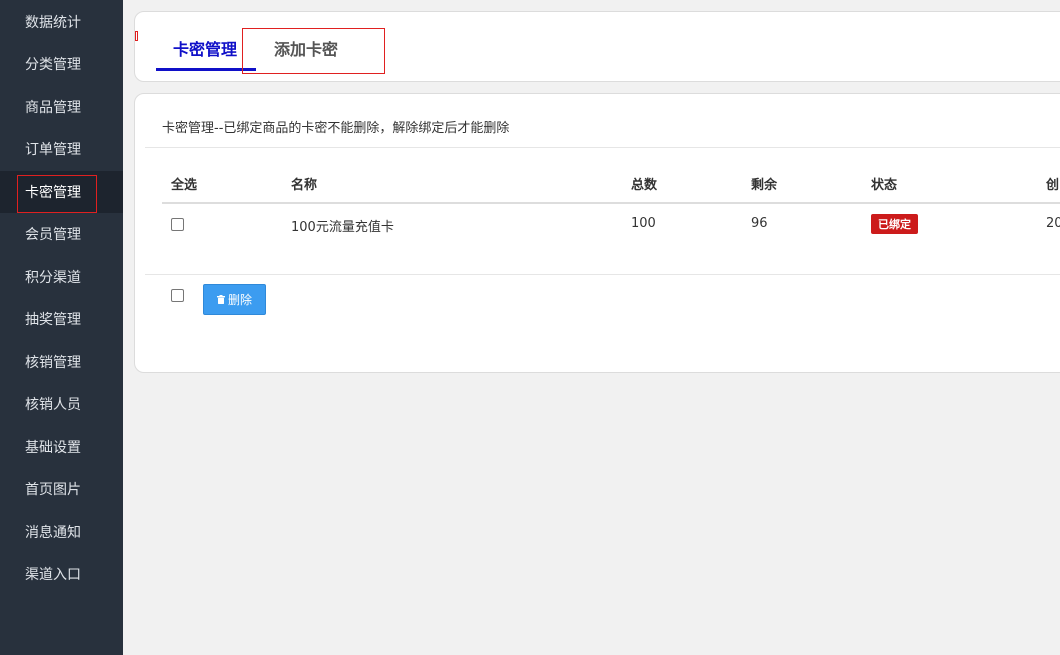  What do you see at coordinates (239, 300) in the screenshot?
I see `delete-button-label: 删除` at bounding box center [239, 300].